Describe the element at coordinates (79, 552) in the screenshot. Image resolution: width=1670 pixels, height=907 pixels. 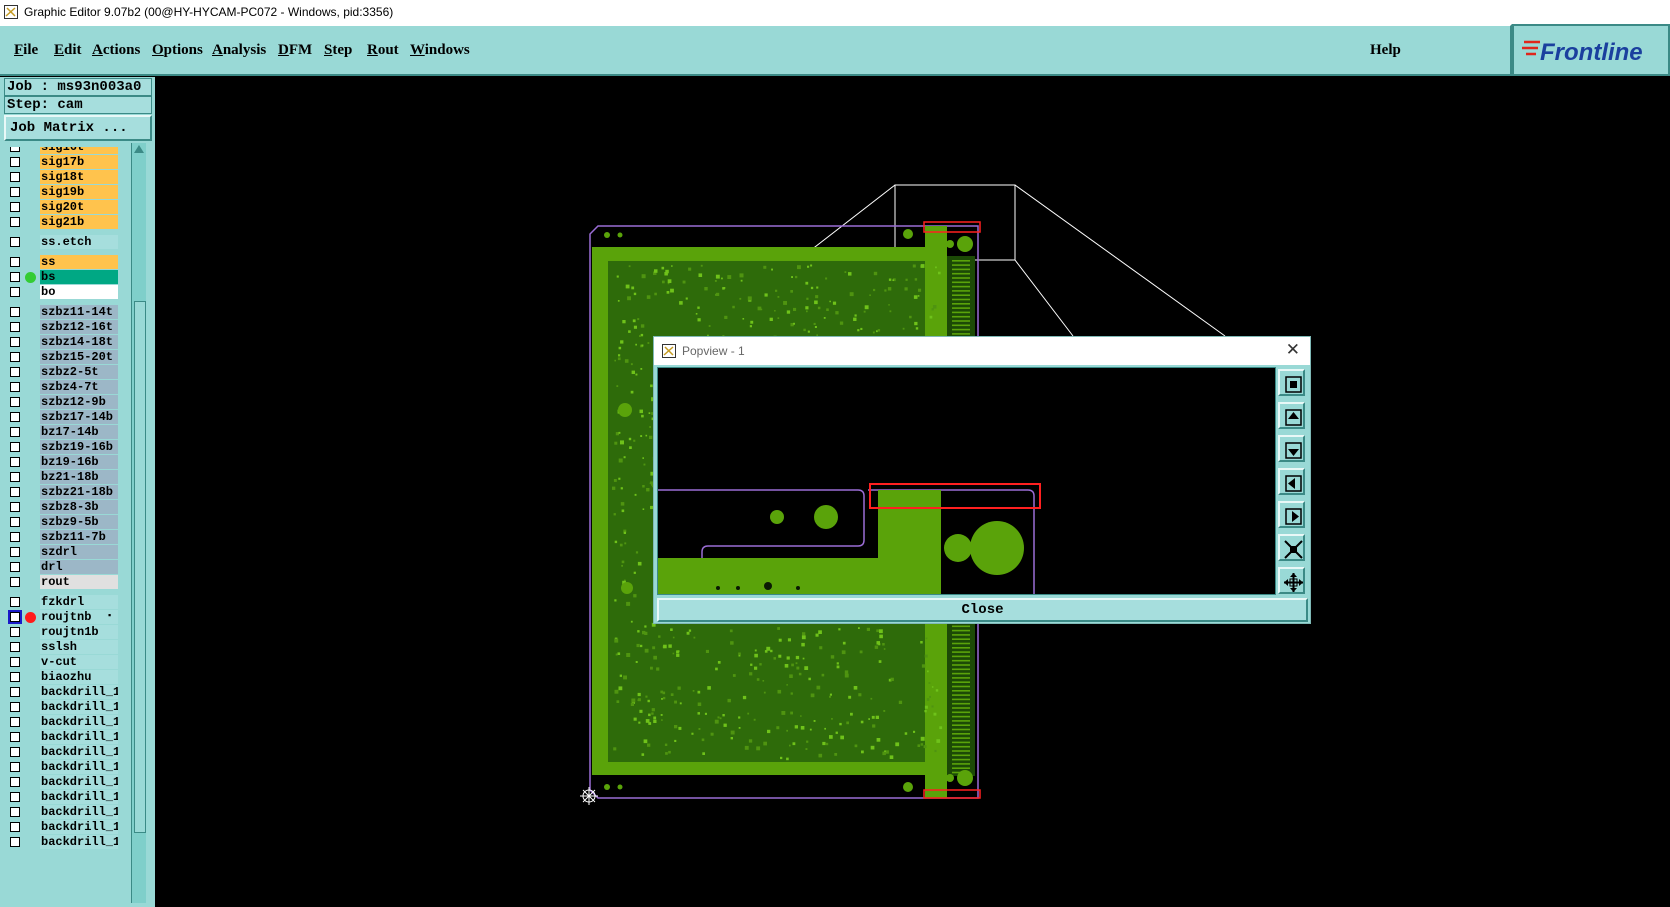
I see `layer-name: szdrl` at that location.